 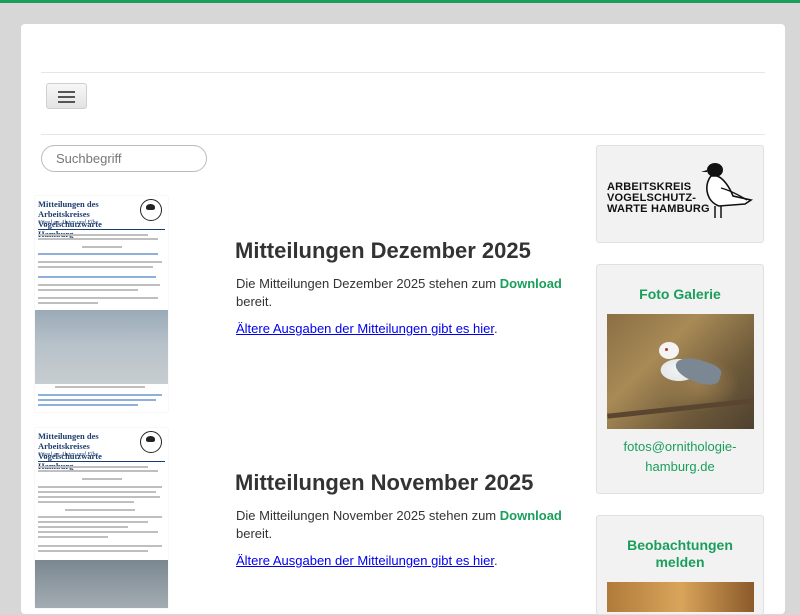 What do you see at coordinates (680, 457) in the screenshot?
I see `gallery-email-link: fotos@ornithologie- hamburg.de` at bounding box center [680, 457].